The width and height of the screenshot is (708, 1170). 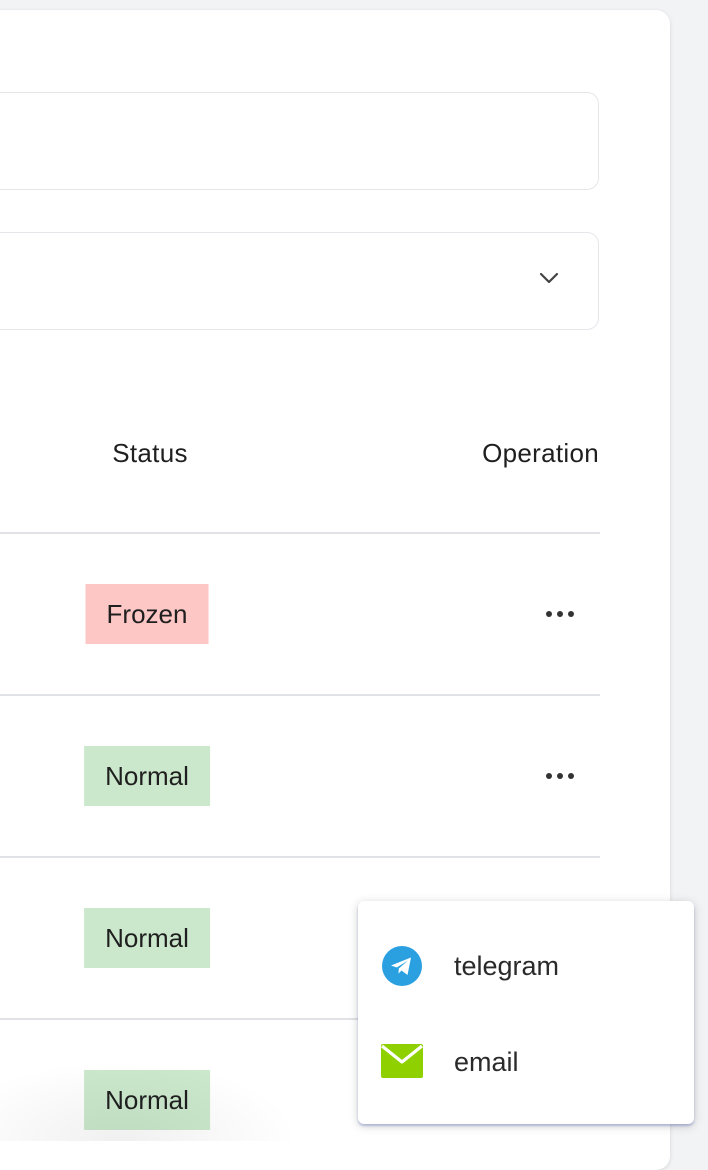 What do you see at coordinates (507, 966) in the screenshot?
I see `menu-item-label: telegram` at bounding box center [507, 966].